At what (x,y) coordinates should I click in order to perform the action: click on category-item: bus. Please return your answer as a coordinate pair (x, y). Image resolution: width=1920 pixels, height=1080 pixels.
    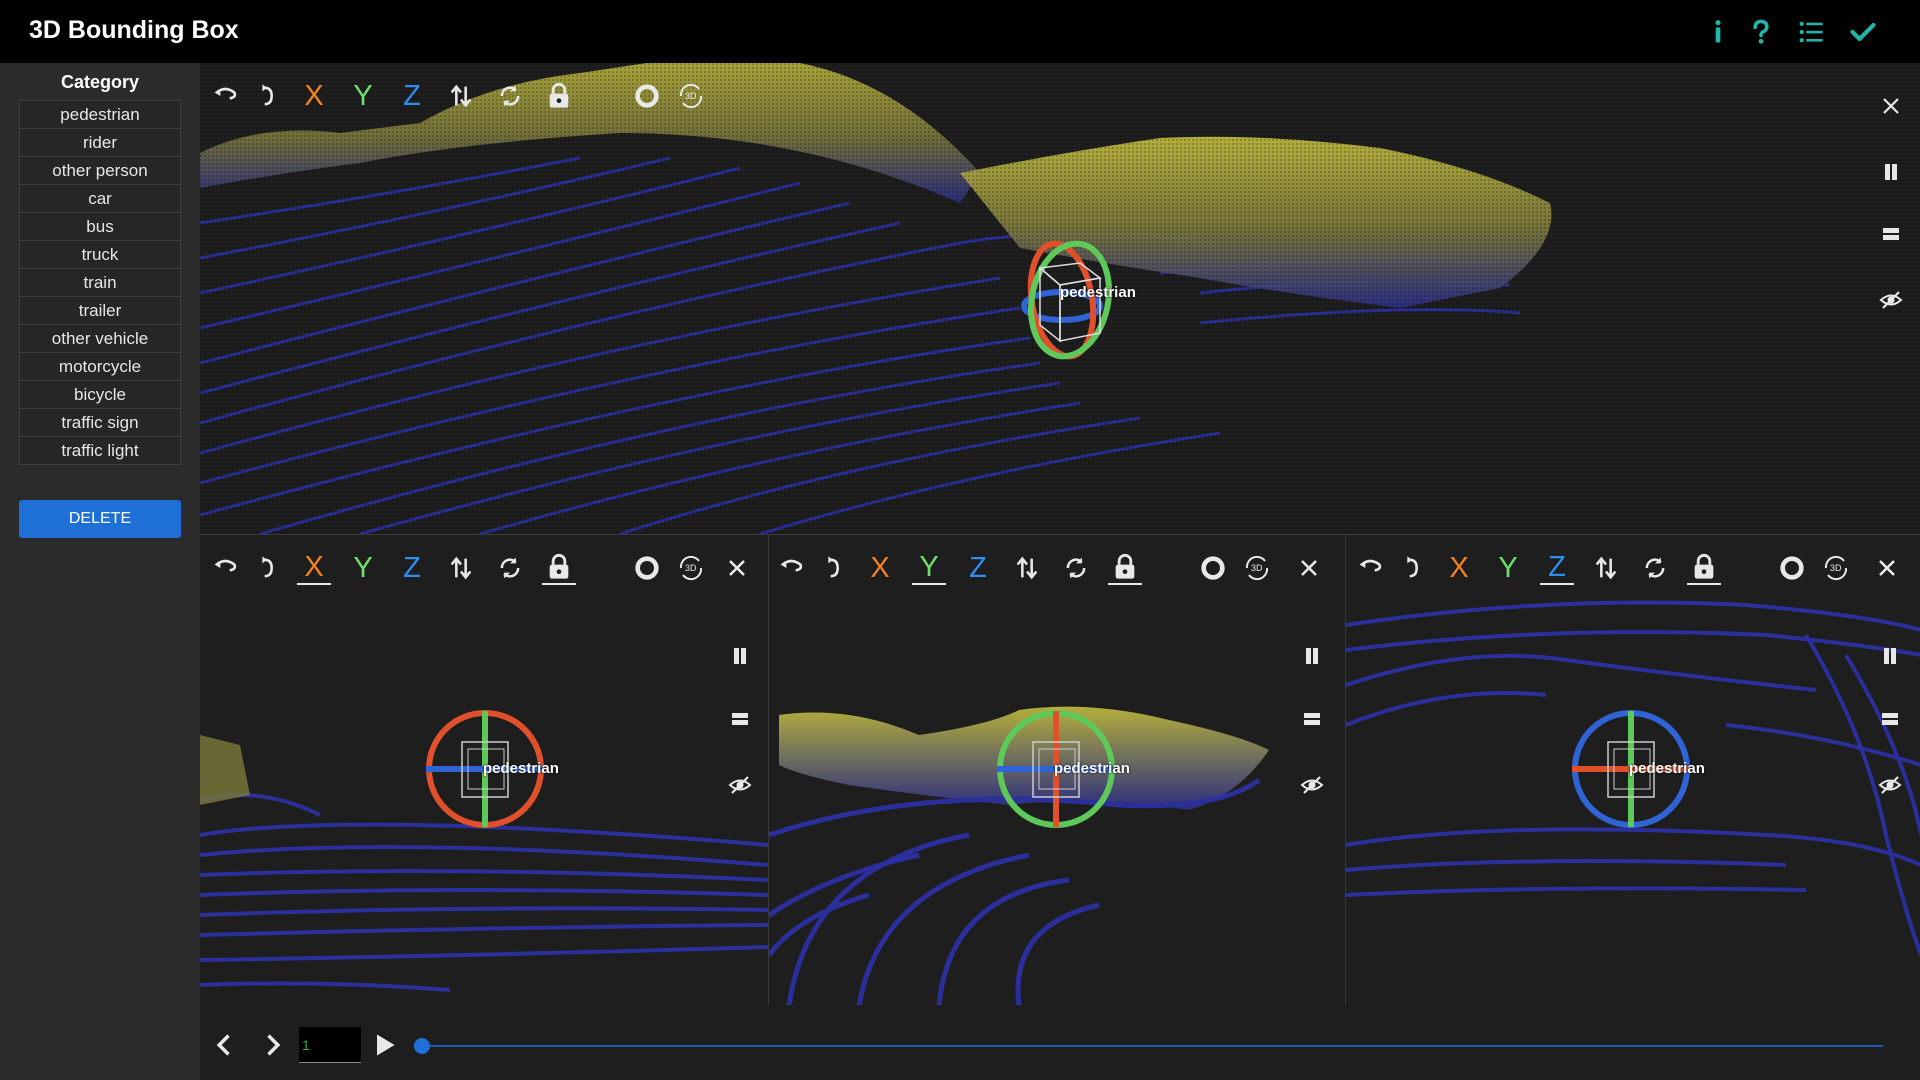
    Looking at the image, I should click on (100, 226).